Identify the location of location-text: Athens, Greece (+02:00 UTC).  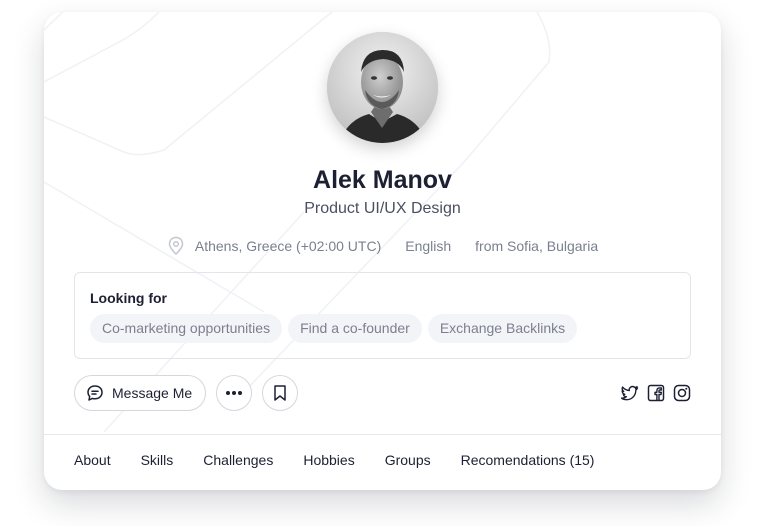
(288, 246).